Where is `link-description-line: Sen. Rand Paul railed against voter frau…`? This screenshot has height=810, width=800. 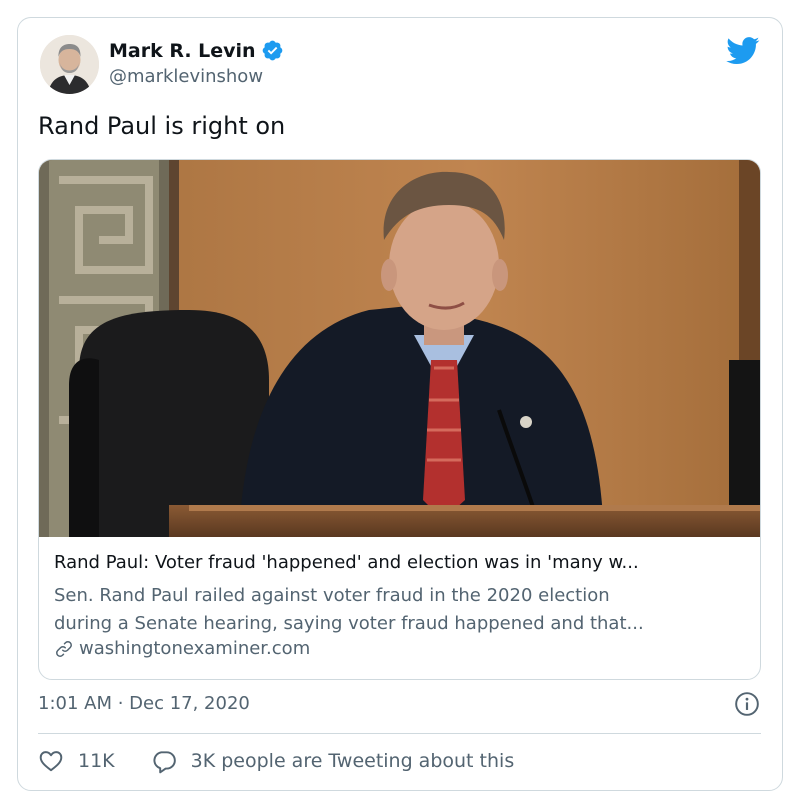 link-description-line: Sen. Rand Paul railed against voter frau… is located at coordinates (332, 595).